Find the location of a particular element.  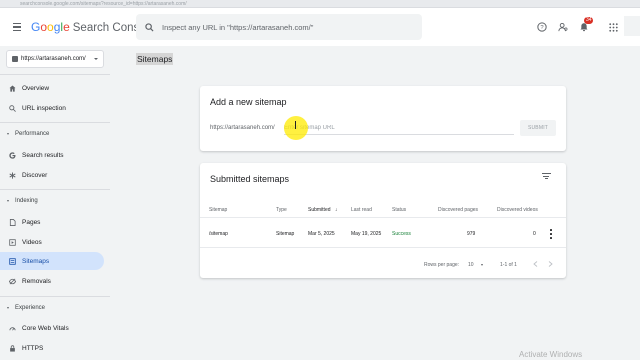

section-toggle-performance: Performance is located at coordinates (24, 134).